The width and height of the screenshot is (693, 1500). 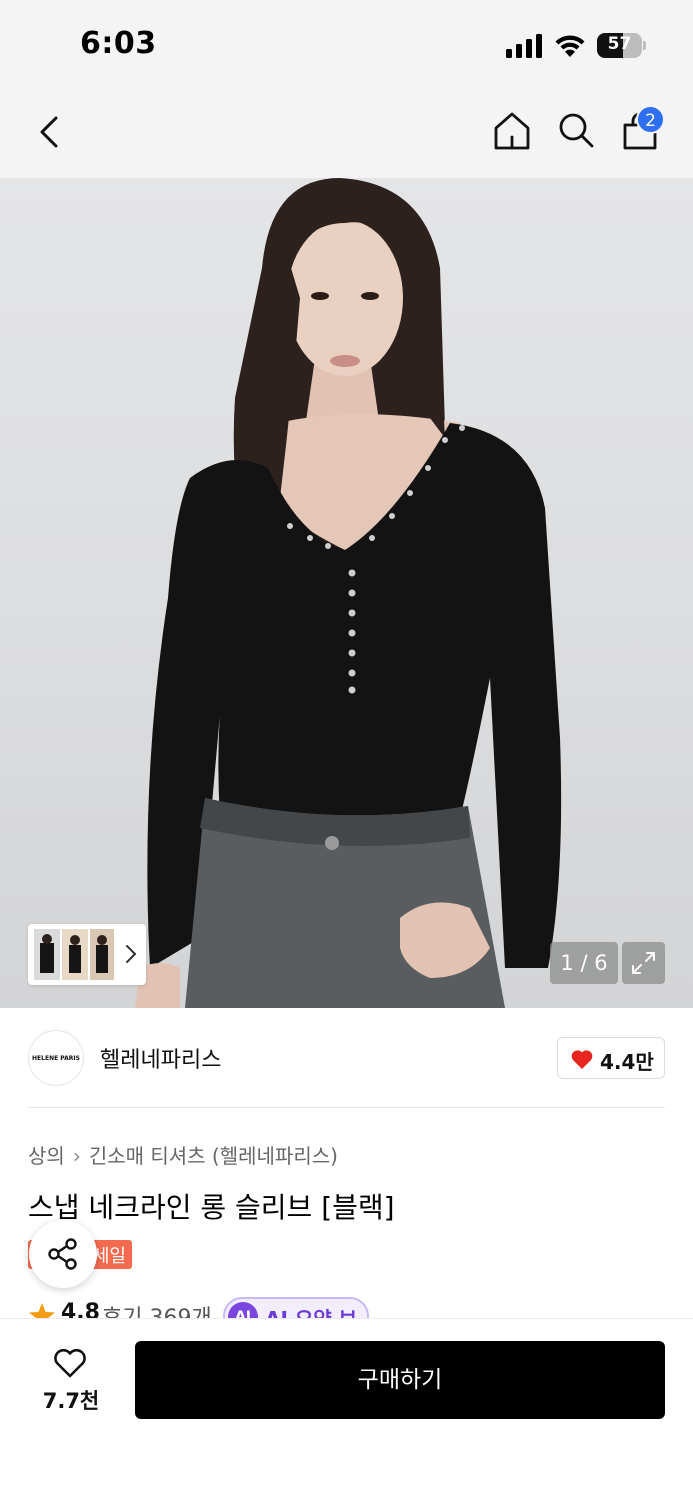 I want to click on ai-summary-button: AI AI 요약 보기, so click(x=296, y=1307).